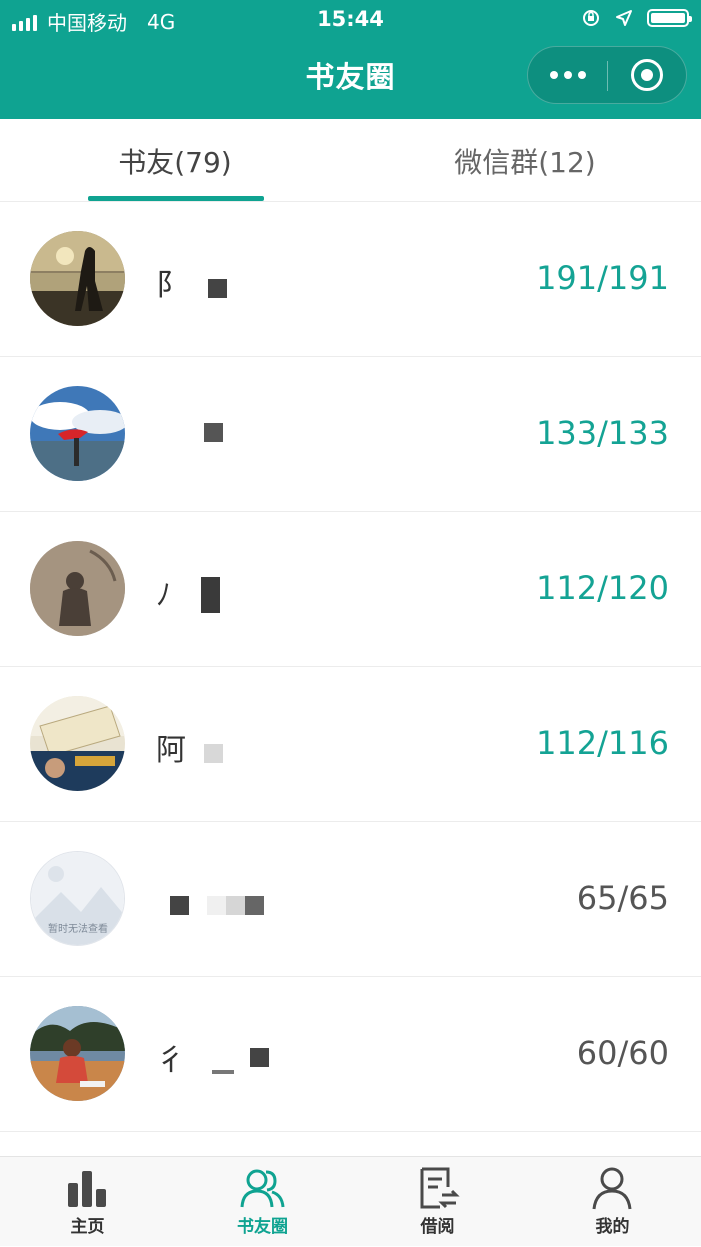 This screenshot has height=1247, width=701. What do you see at coordinates (440, 1188) in the screenshot?
I see `borrow-document-icon` at bounding box center [440, 1188].